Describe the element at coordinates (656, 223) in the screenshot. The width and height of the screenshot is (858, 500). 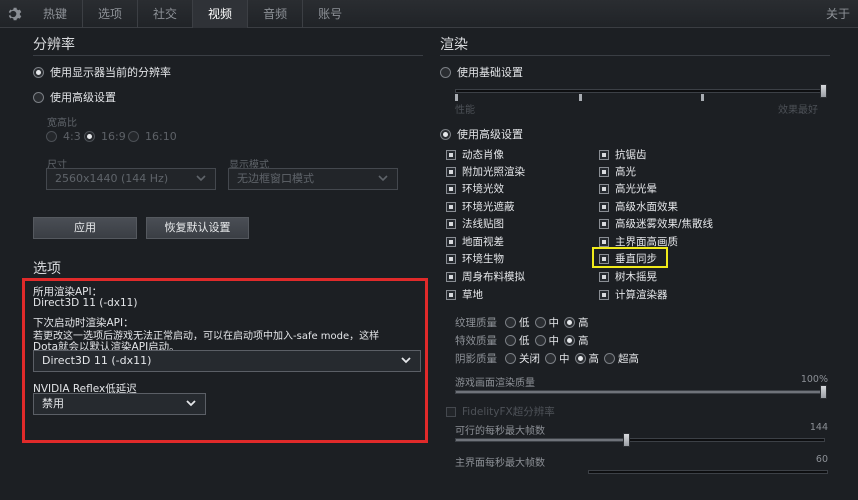
I see `checkbox-fog-caustics: 高级迷雾效果/焦散线` at that location.